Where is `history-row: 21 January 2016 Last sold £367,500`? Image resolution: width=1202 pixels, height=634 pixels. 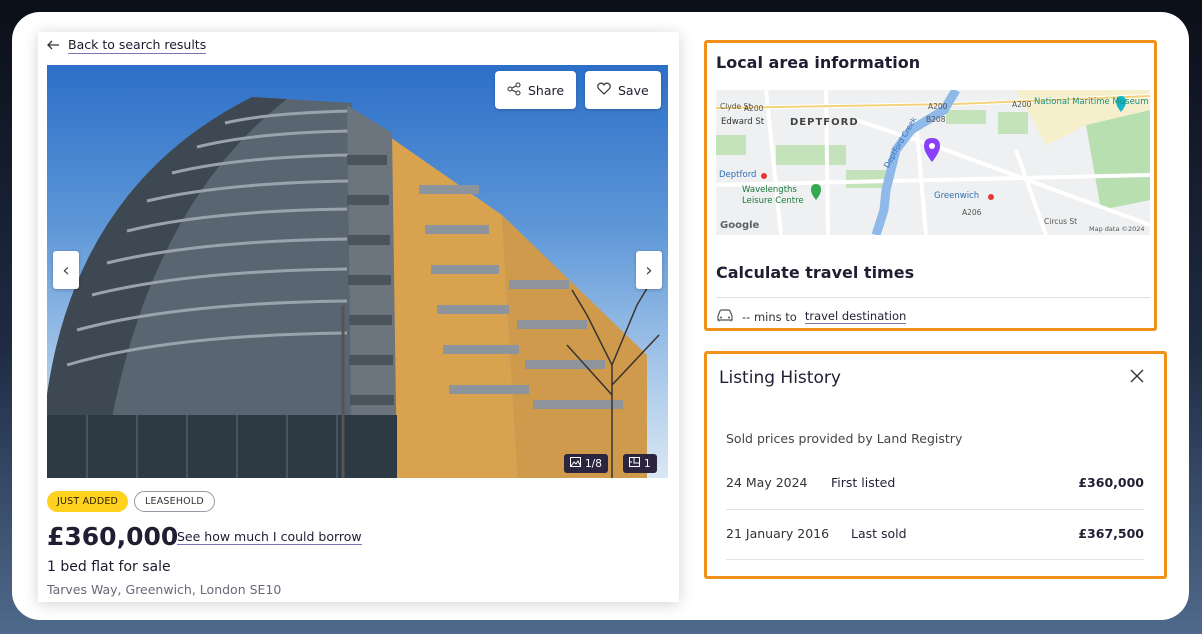
history-row: 21 January 2016 Last sold £367,500 is located at coordinates (935, 533).